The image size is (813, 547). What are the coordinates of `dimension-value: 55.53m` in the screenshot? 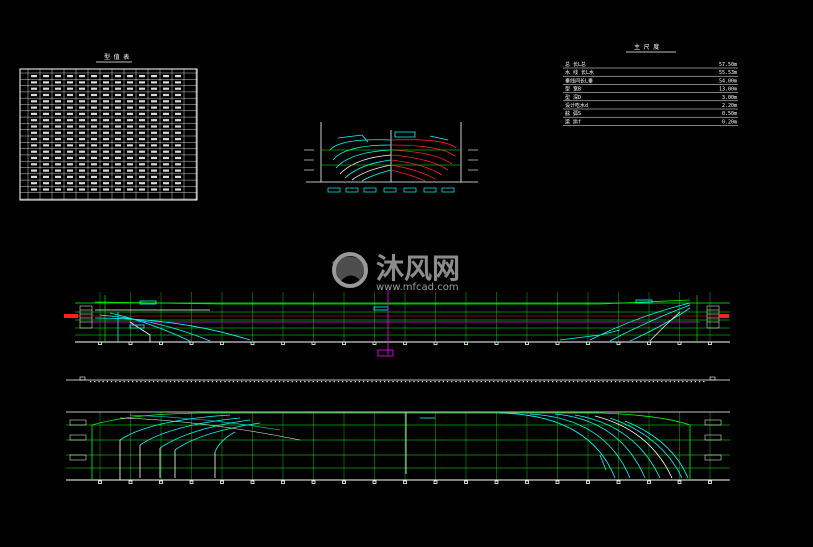 It's located at (728, 73).